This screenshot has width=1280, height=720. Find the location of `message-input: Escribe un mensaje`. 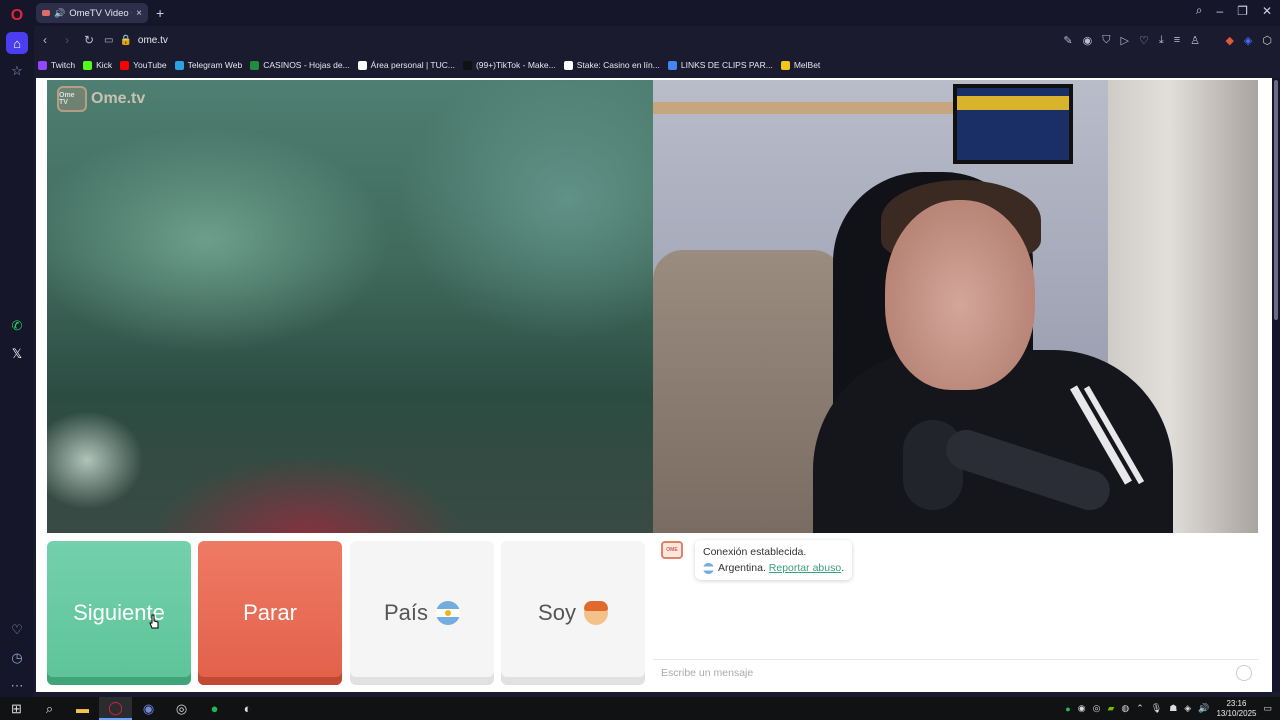

message-input: Escribe un mensaje is located at coordinates (955, 672).